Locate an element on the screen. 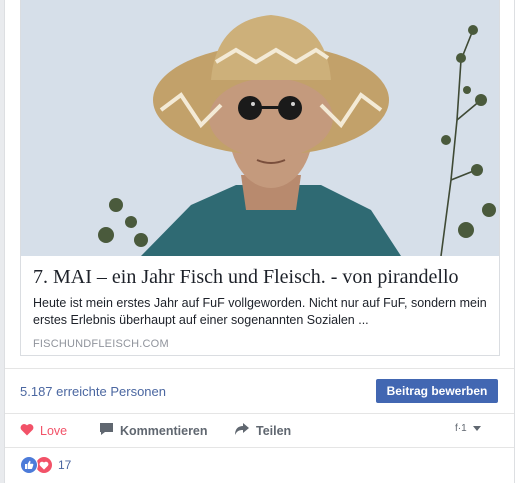  audience-avatar-text: f·1 is located at coordinates (461, 428).